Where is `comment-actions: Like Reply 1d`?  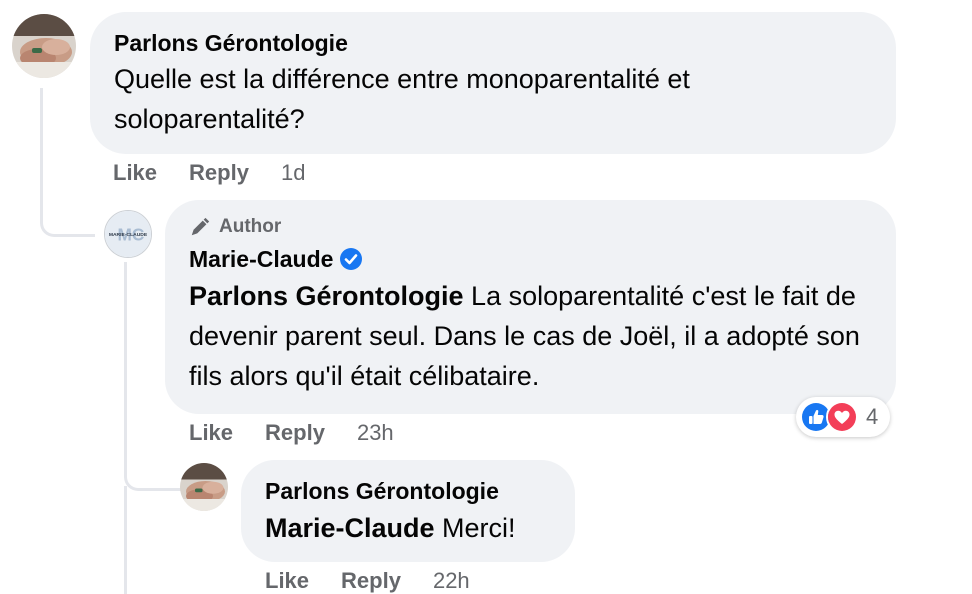
comment-actions: Like Reply 1d is located at coordinates (209, 173).